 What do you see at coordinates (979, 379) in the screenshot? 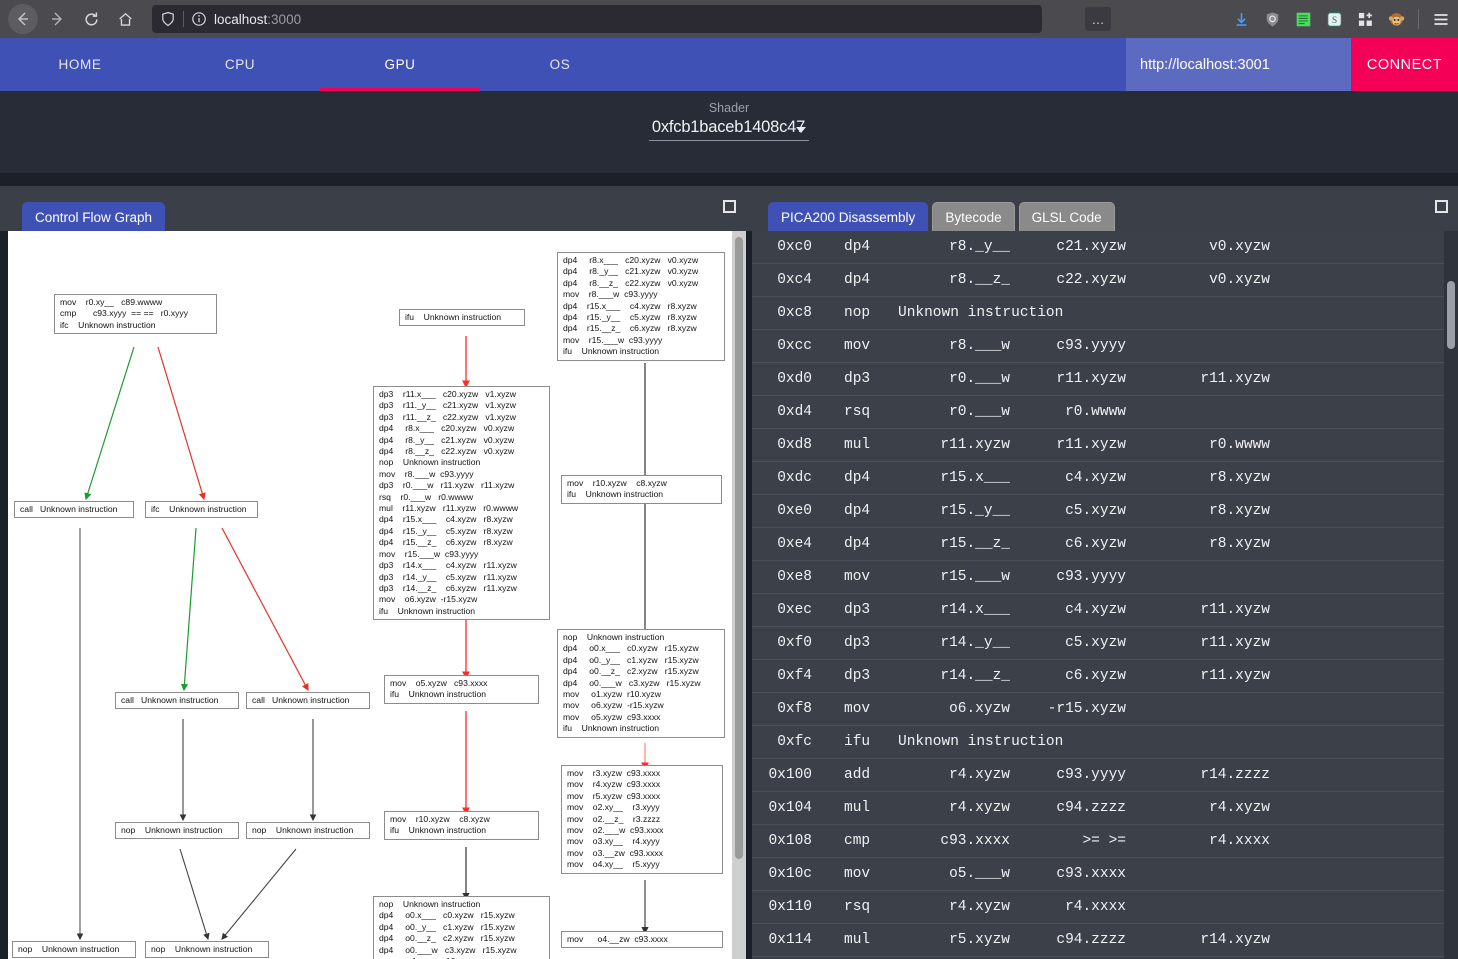
I see `instruction-dest: r0.___w` at bounding box center [979, 379].